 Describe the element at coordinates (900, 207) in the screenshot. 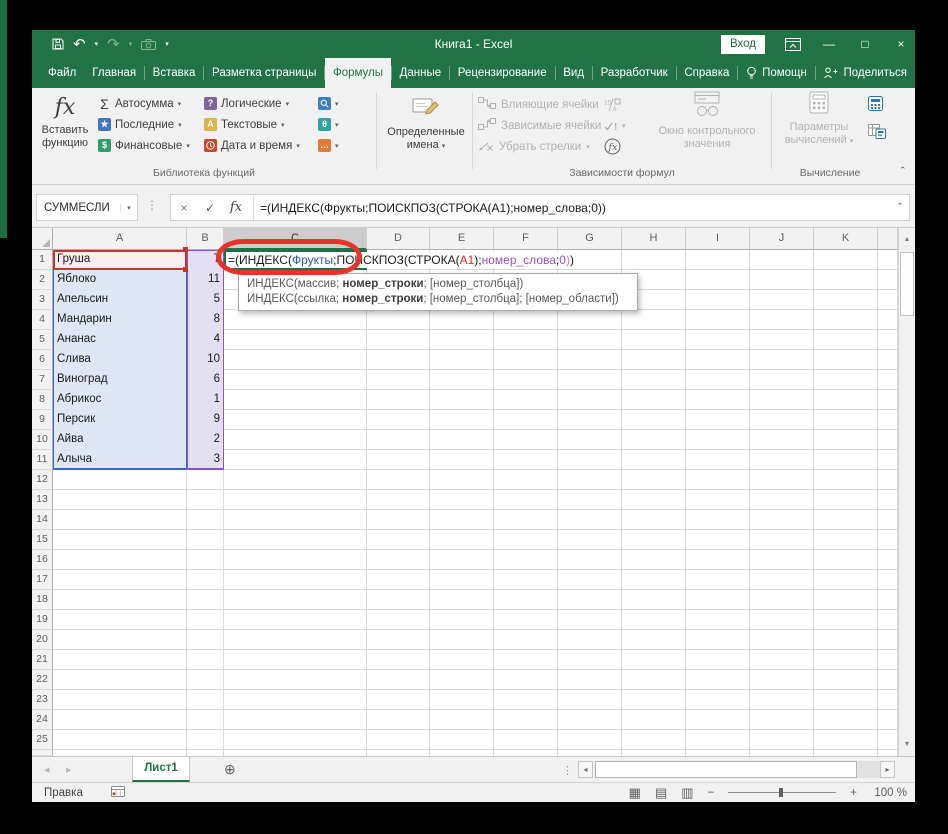

I see `formula-bar-expand-icon: ˇ` at that location.